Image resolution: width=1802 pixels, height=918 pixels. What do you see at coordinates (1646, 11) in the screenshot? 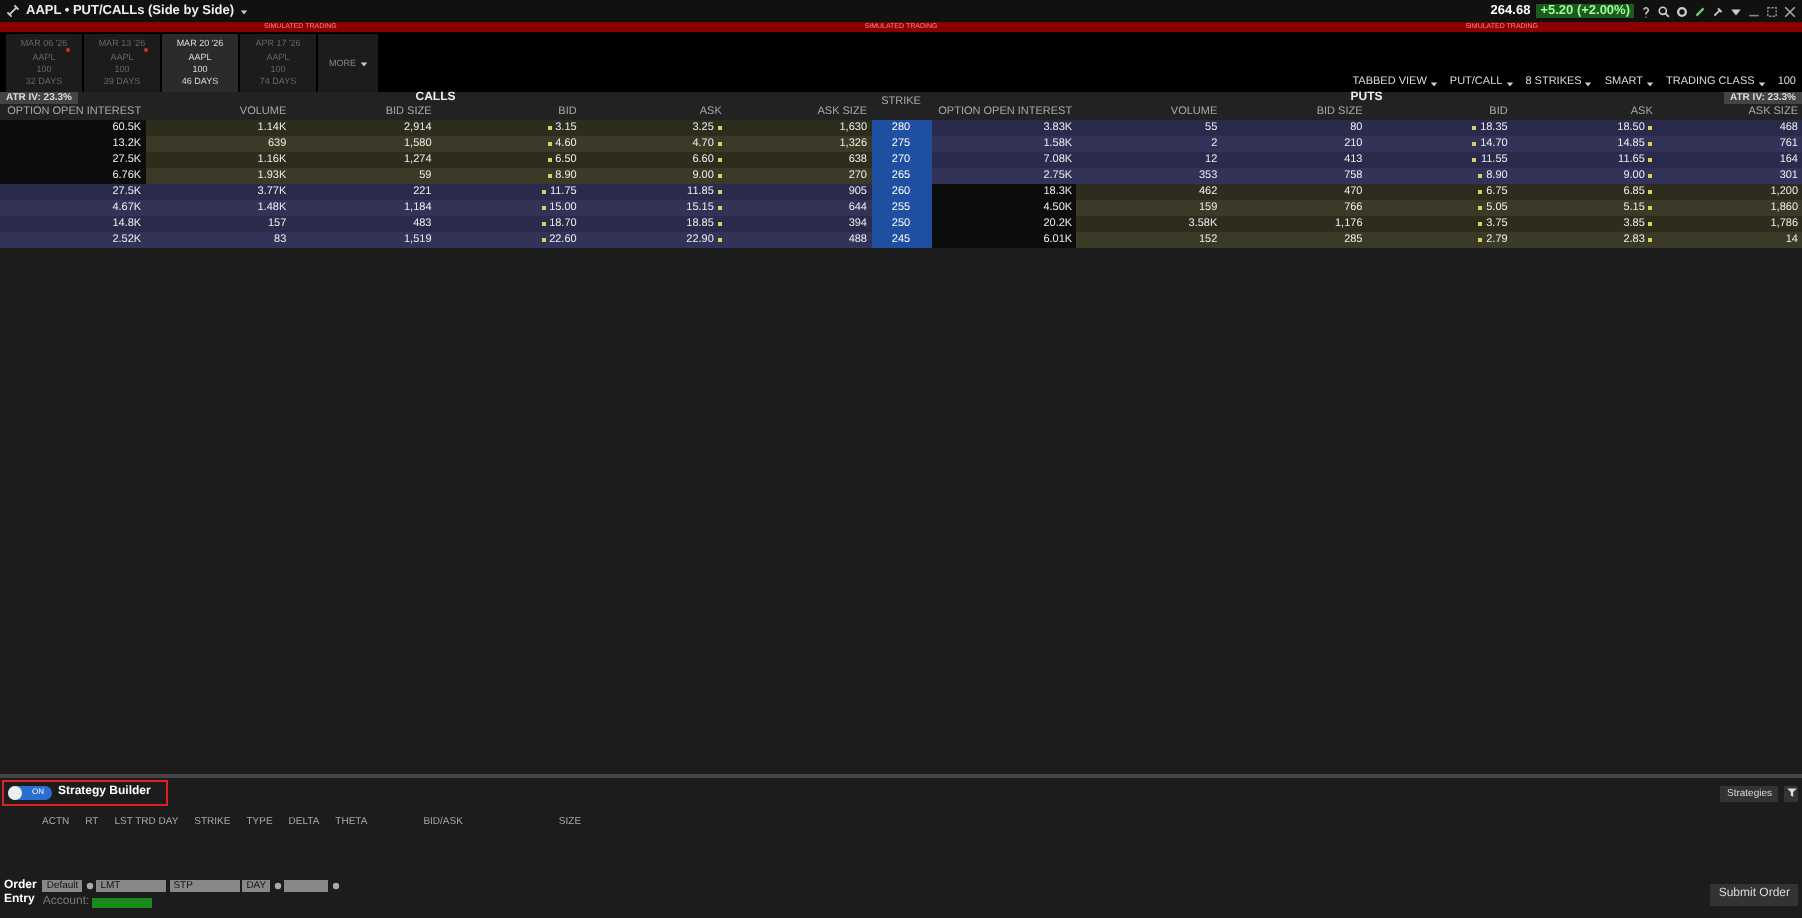
I see `help-icon` at bounding box center [1646, 11].